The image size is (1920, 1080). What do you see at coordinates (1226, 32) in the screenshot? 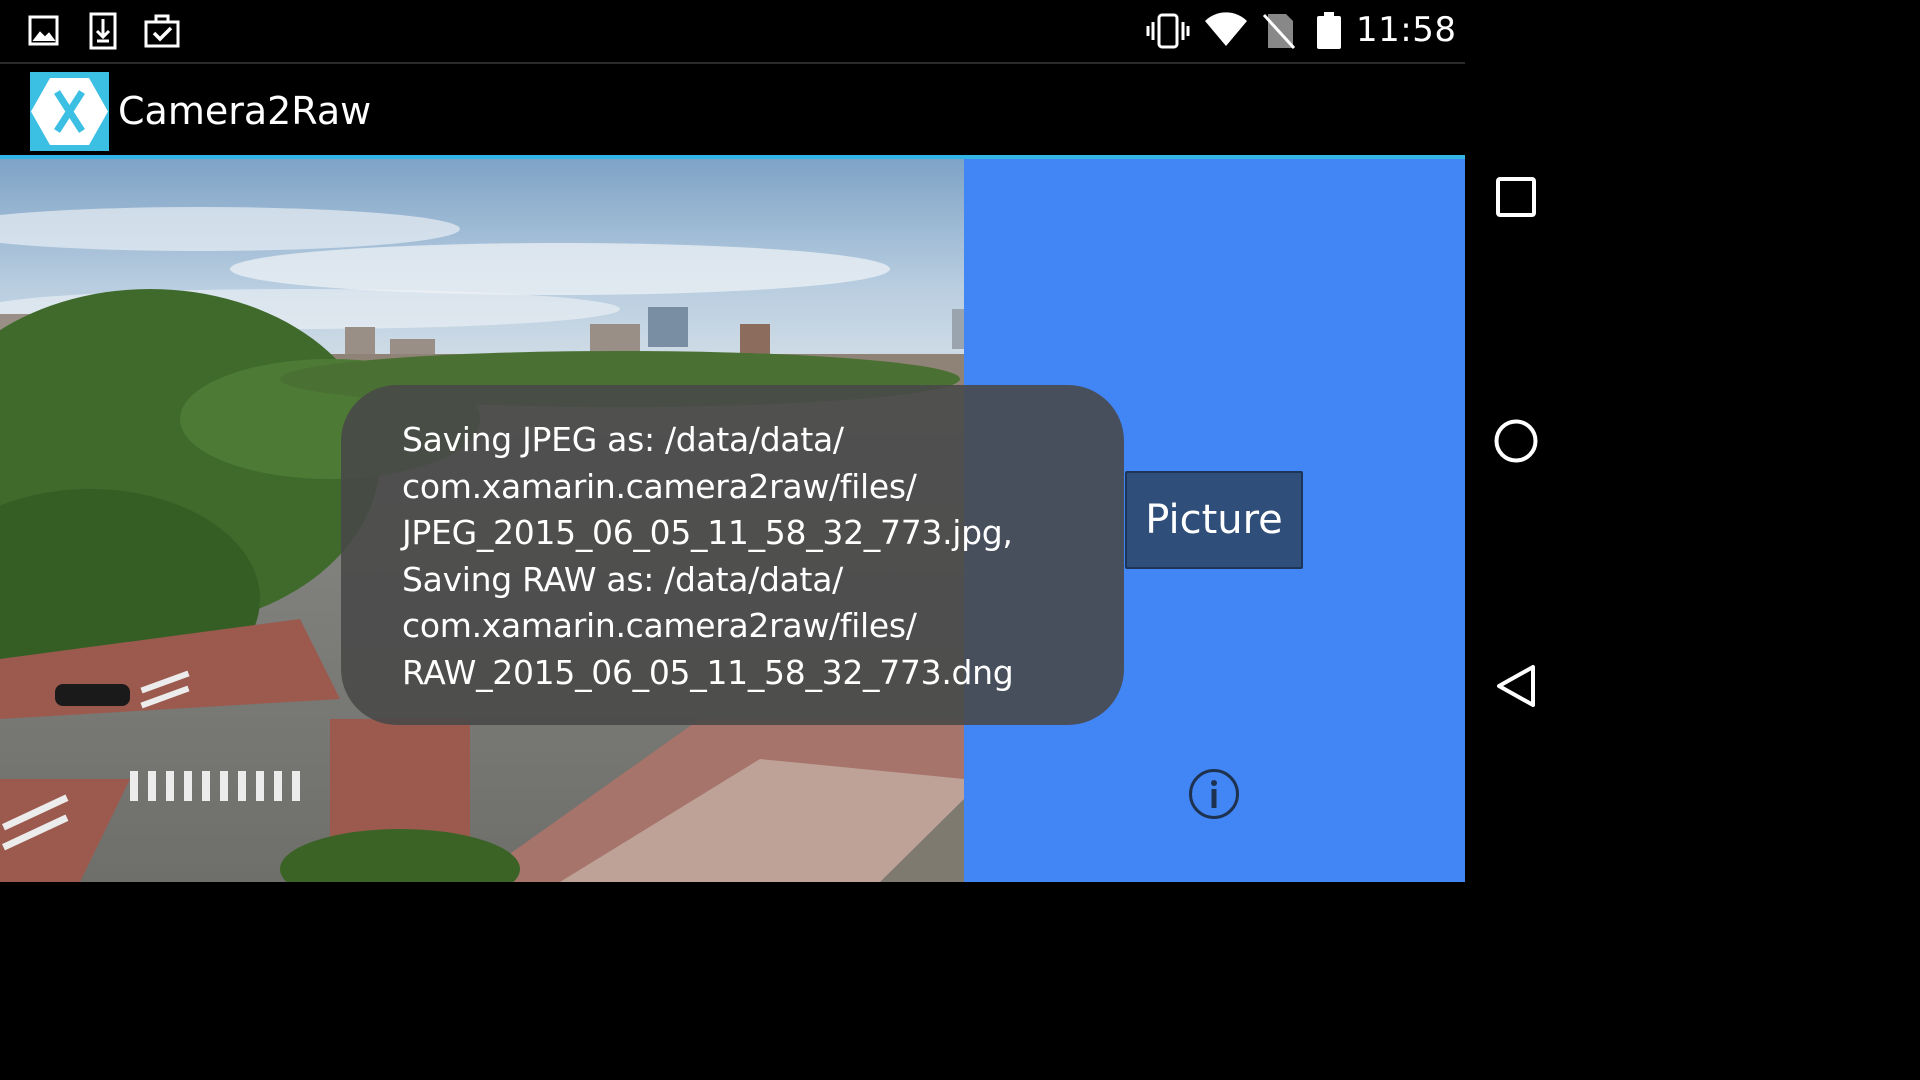
I see `wifi-icon` at bounding box center [1226, 32].